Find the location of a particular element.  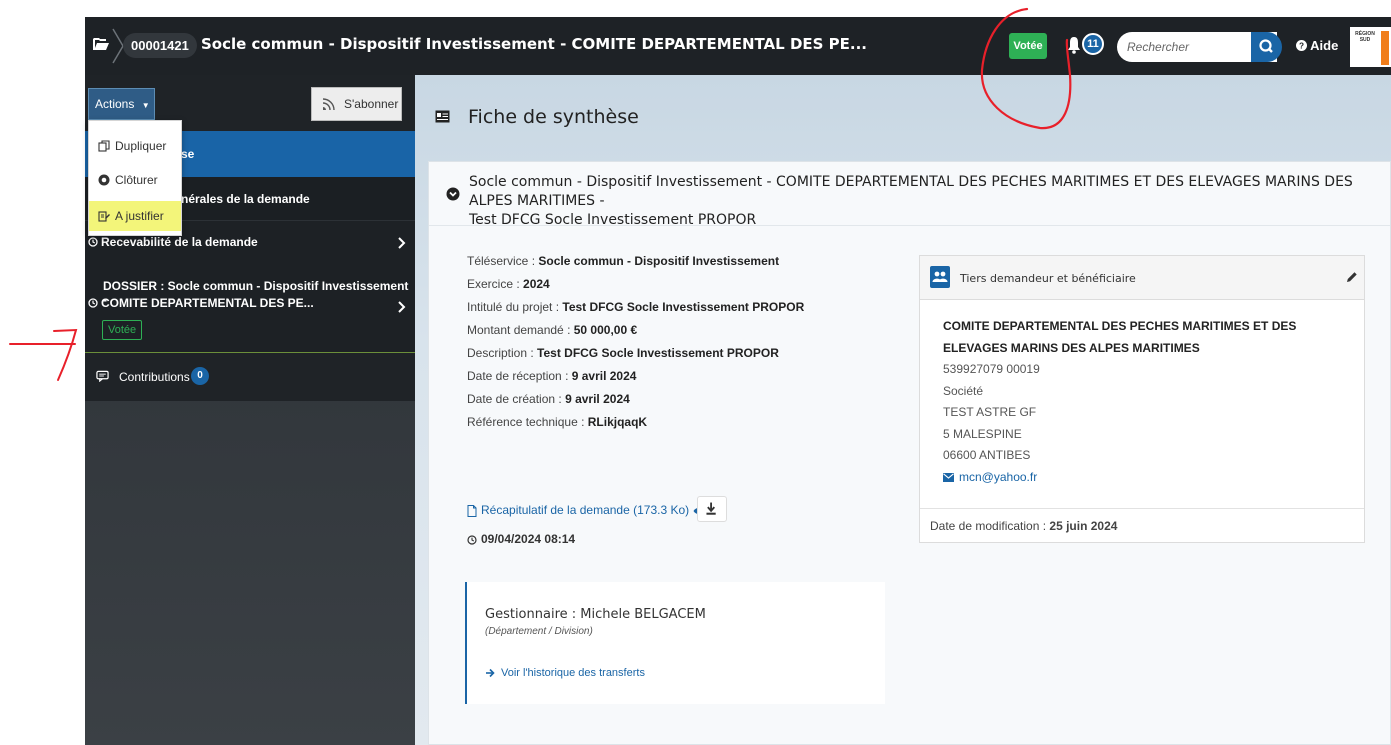

detail-label: Exercice : is located at coordinates (495, 284).